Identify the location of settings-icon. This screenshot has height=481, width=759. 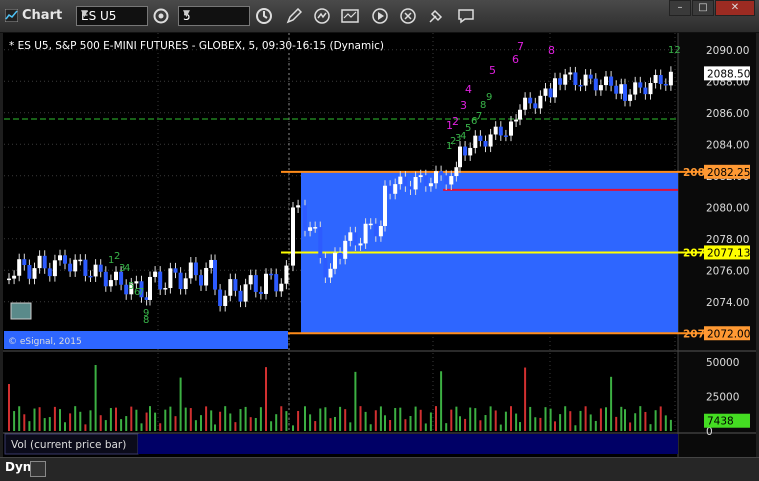
(408, 16).